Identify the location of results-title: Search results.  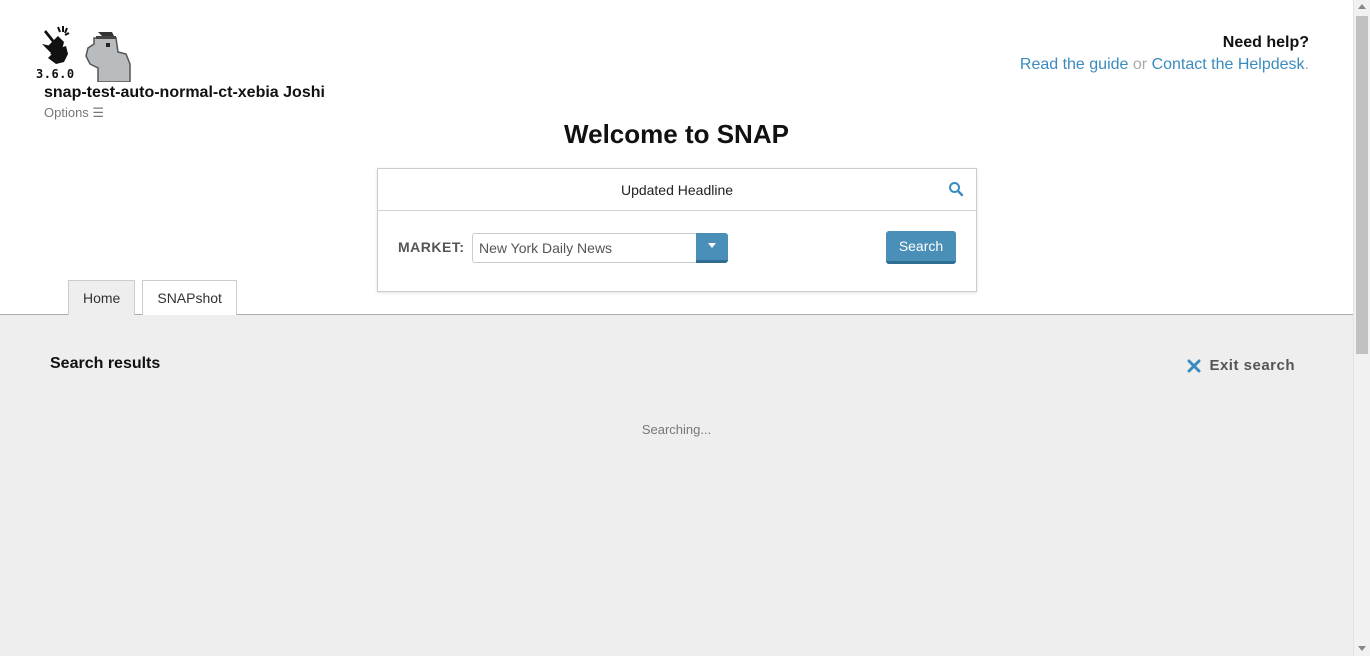
(105, 363).